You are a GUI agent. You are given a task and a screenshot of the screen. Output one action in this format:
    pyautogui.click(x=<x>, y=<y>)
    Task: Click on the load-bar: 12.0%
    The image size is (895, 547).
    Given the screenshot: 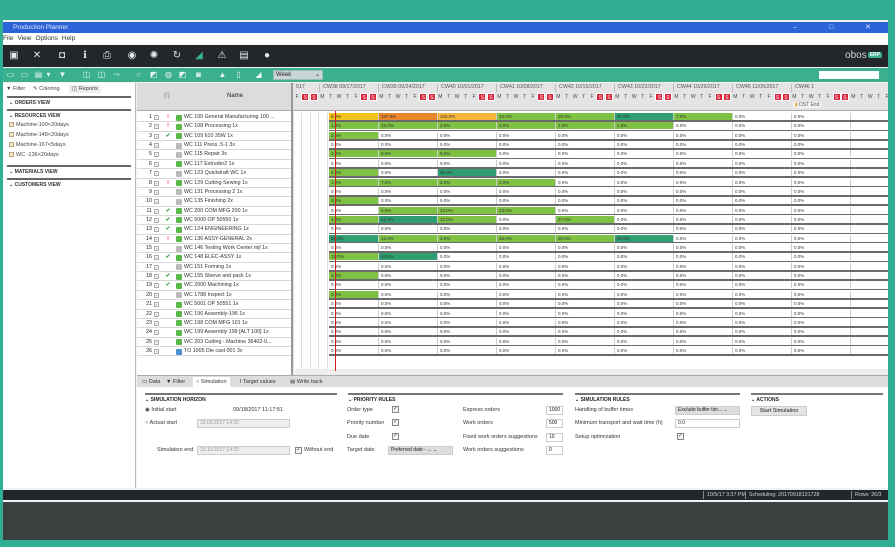 What is the action you would take?
    pyautogui.click(x=408, y=238)
    